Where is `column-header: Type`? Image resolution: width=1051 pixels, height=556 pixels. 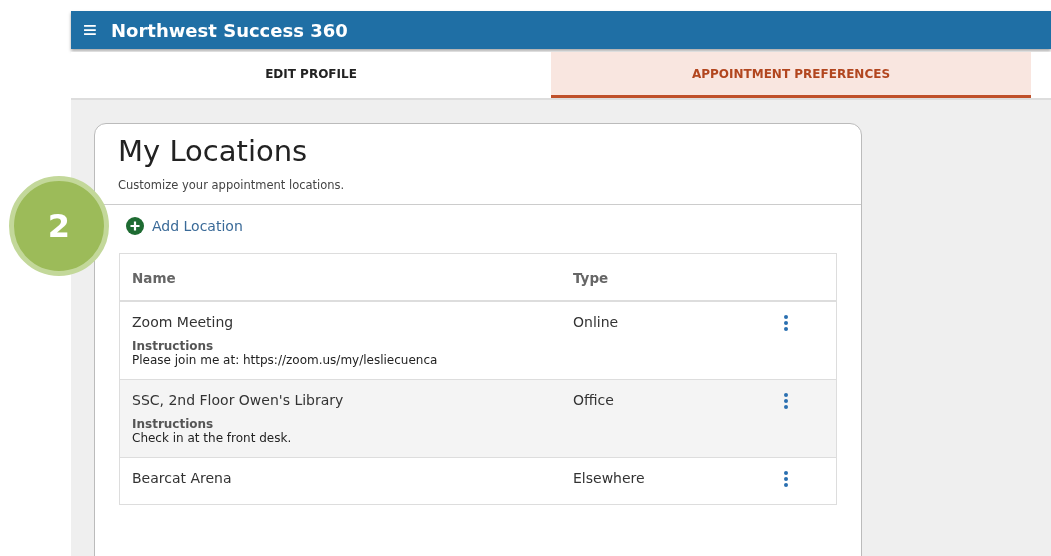
column-header: Type is located at coordinates (591, 278).